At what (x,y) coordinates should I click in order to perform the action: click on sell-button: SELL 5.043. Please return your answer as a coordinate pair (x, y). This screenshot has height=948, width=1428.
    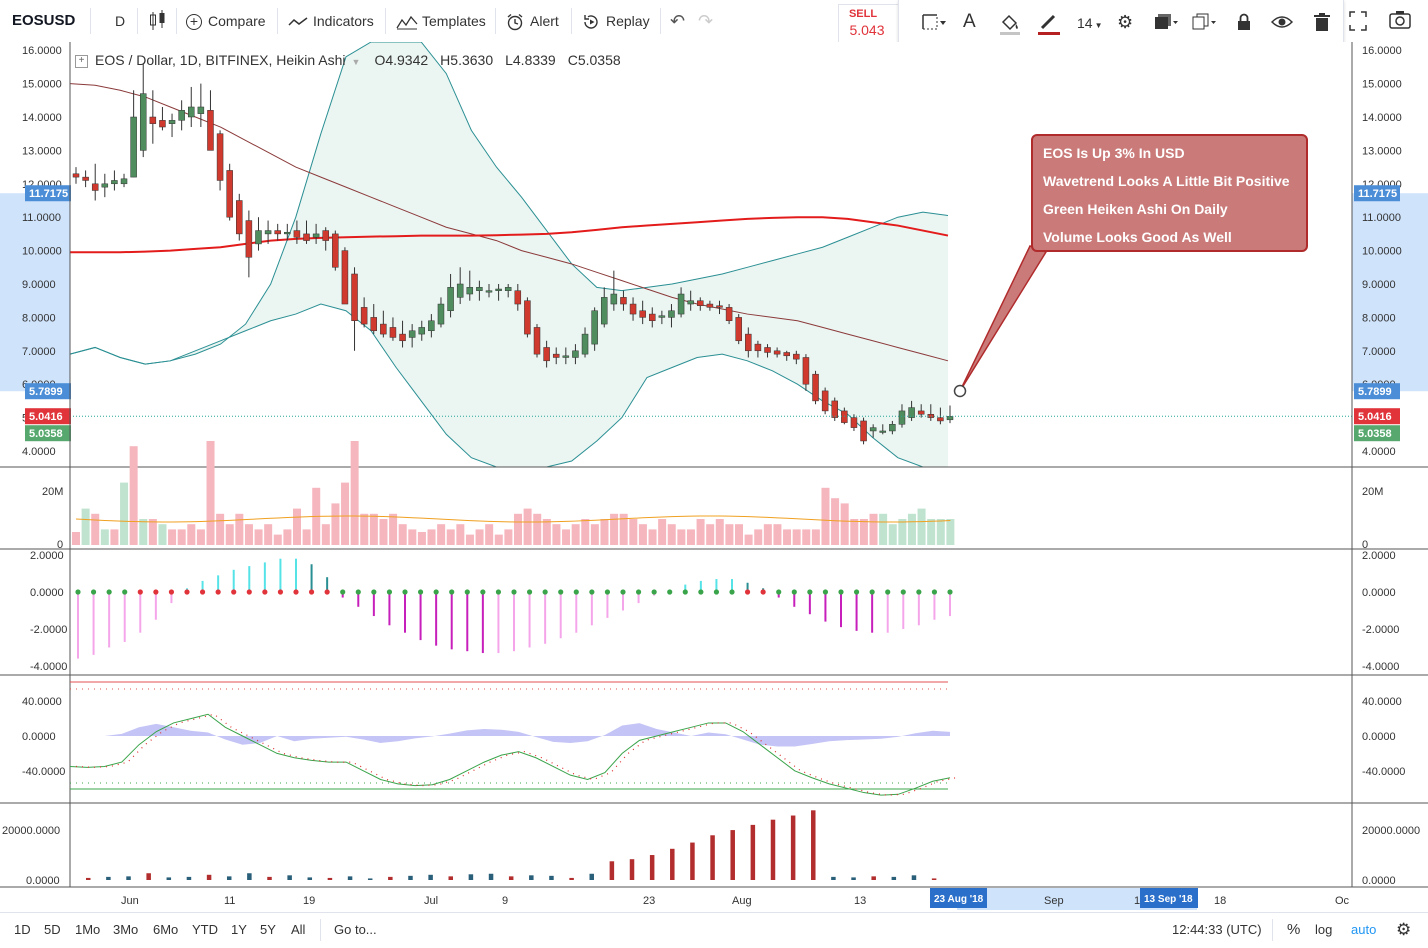
    Looking at the image, I should click on (869, 24).